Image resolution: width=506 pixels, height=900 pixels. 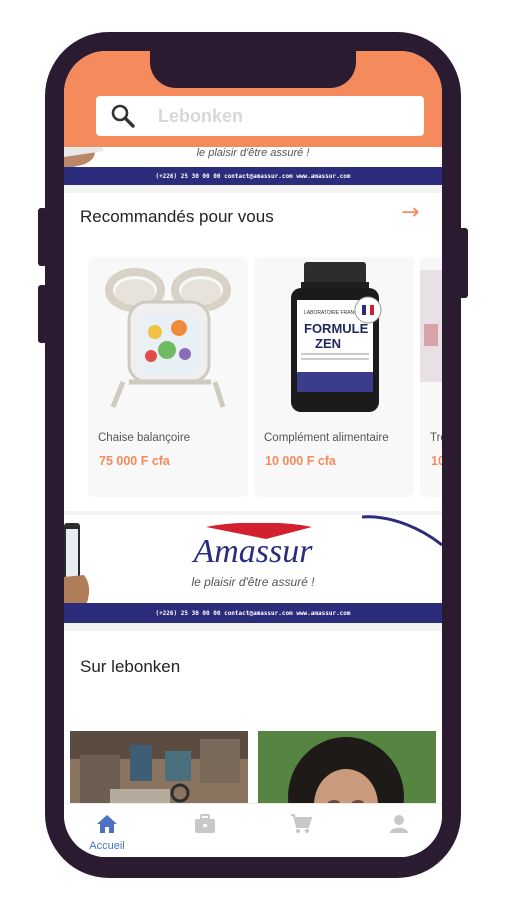 I want to click on tab-accueil: Accueil, so click(x=107, y=833).